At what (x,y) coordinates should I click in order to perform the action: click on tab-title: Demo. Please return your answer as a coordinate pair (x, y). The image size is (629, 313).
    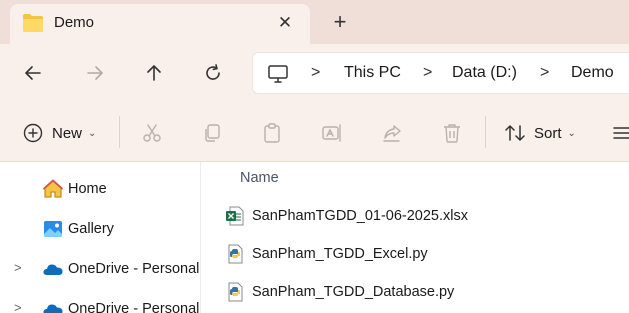
    Looking at the image, I should click on (74, 22).